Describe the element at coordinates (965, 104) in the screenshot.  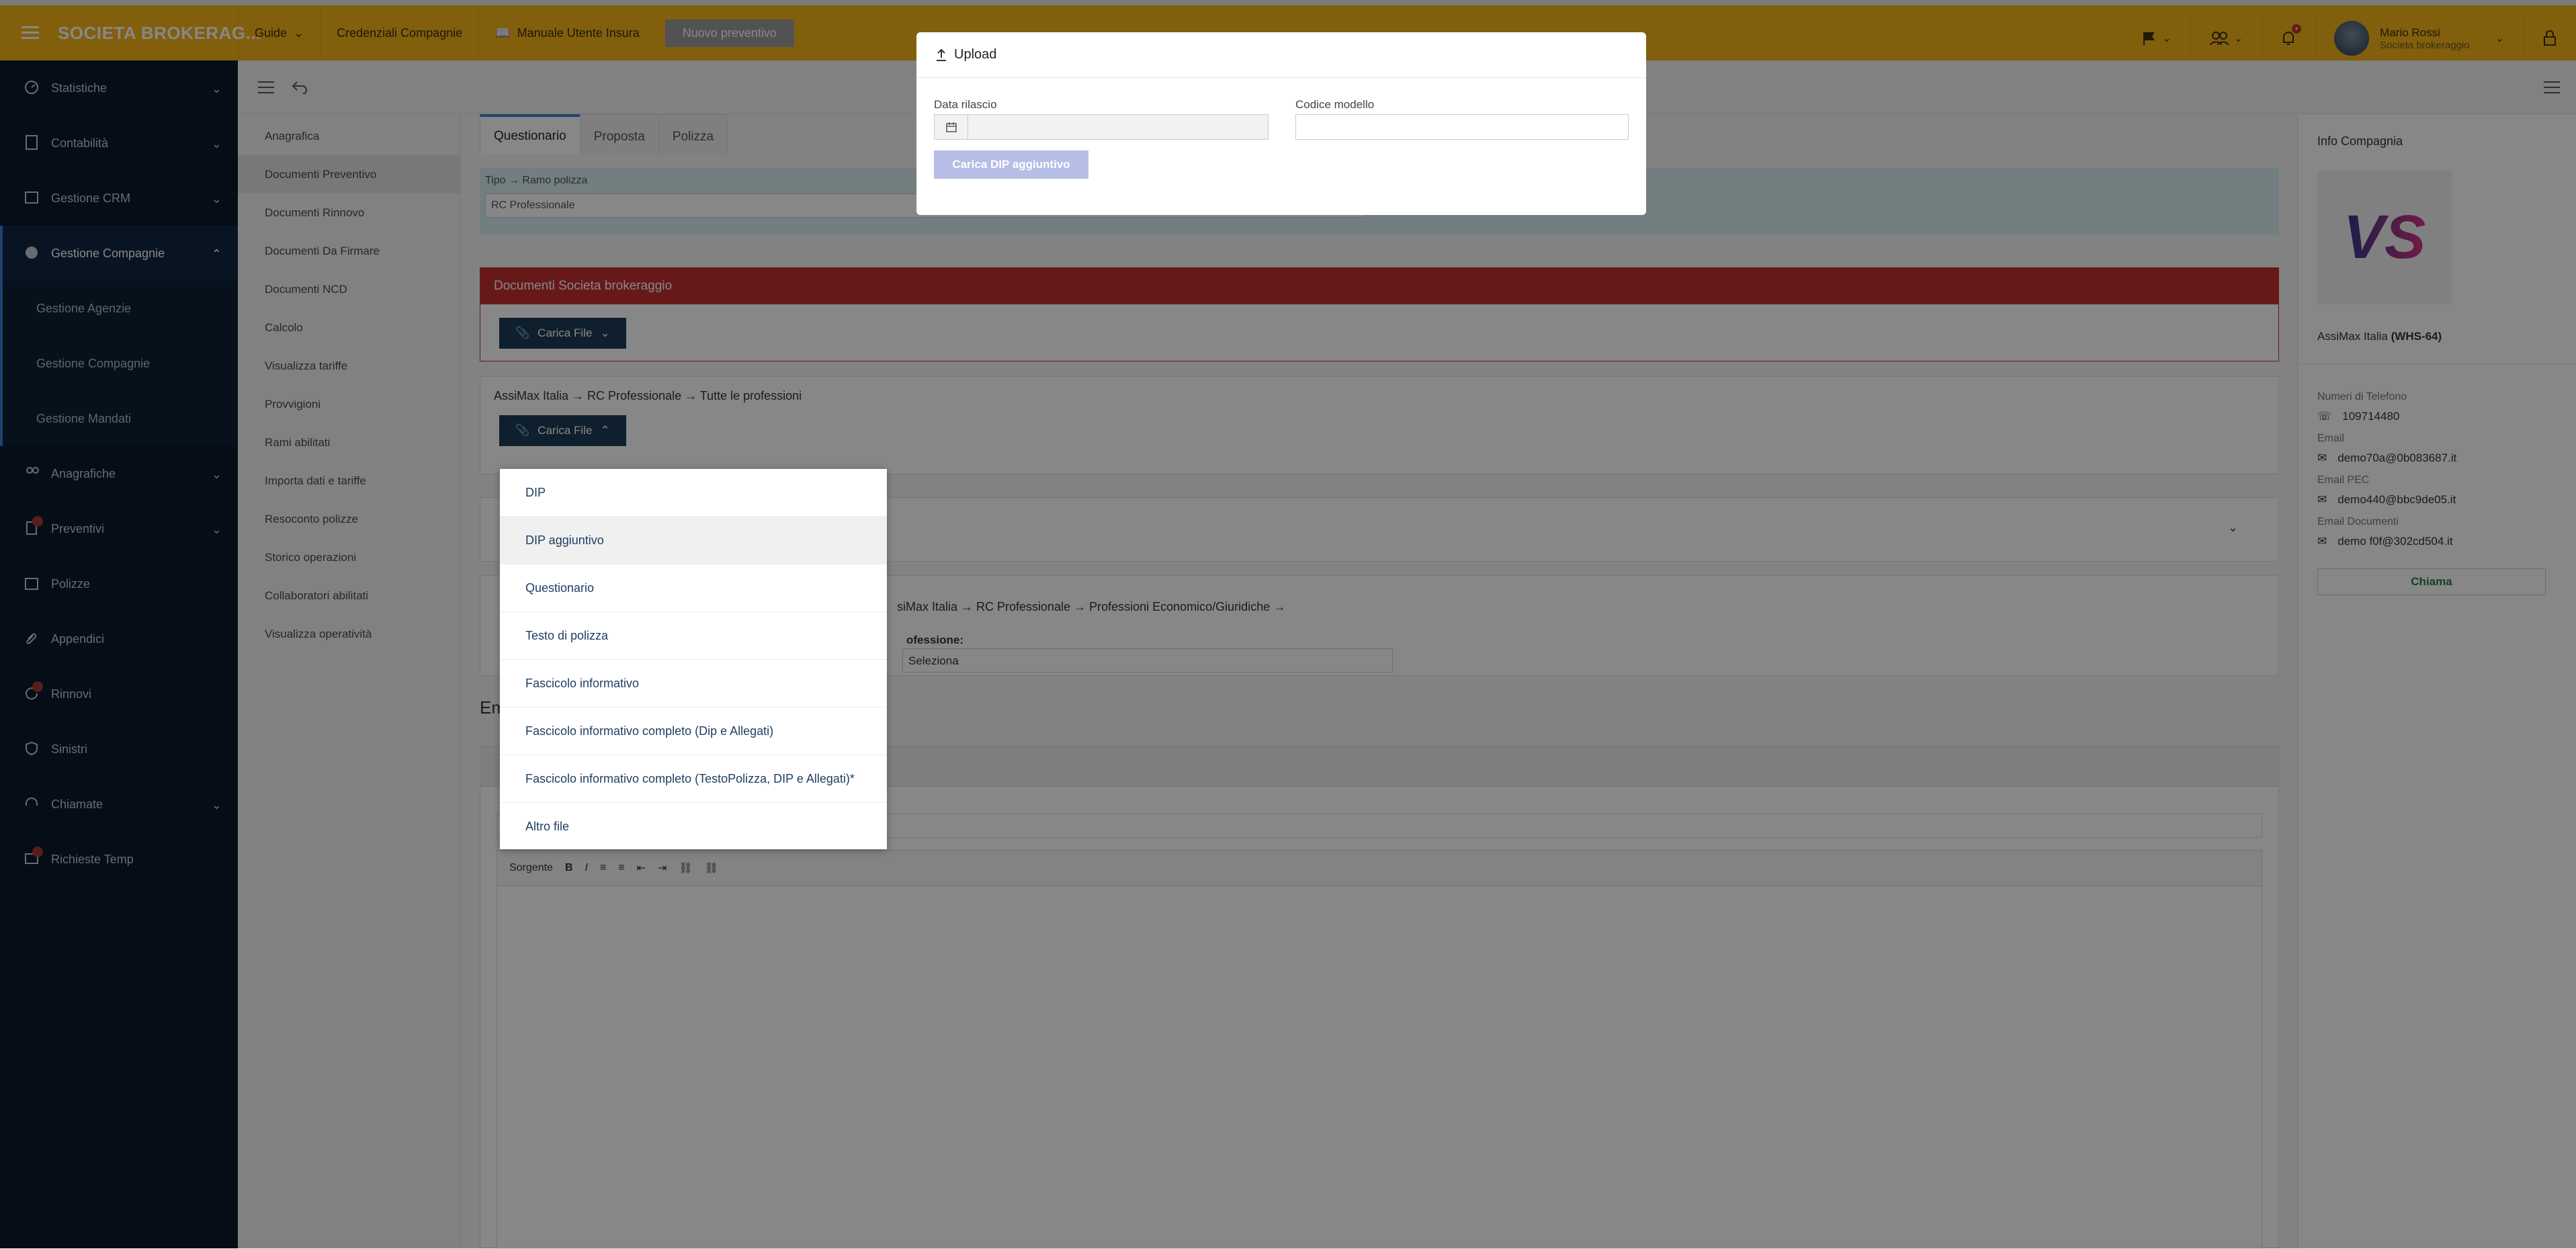
I see `date-label: Data rilascio` at that location.